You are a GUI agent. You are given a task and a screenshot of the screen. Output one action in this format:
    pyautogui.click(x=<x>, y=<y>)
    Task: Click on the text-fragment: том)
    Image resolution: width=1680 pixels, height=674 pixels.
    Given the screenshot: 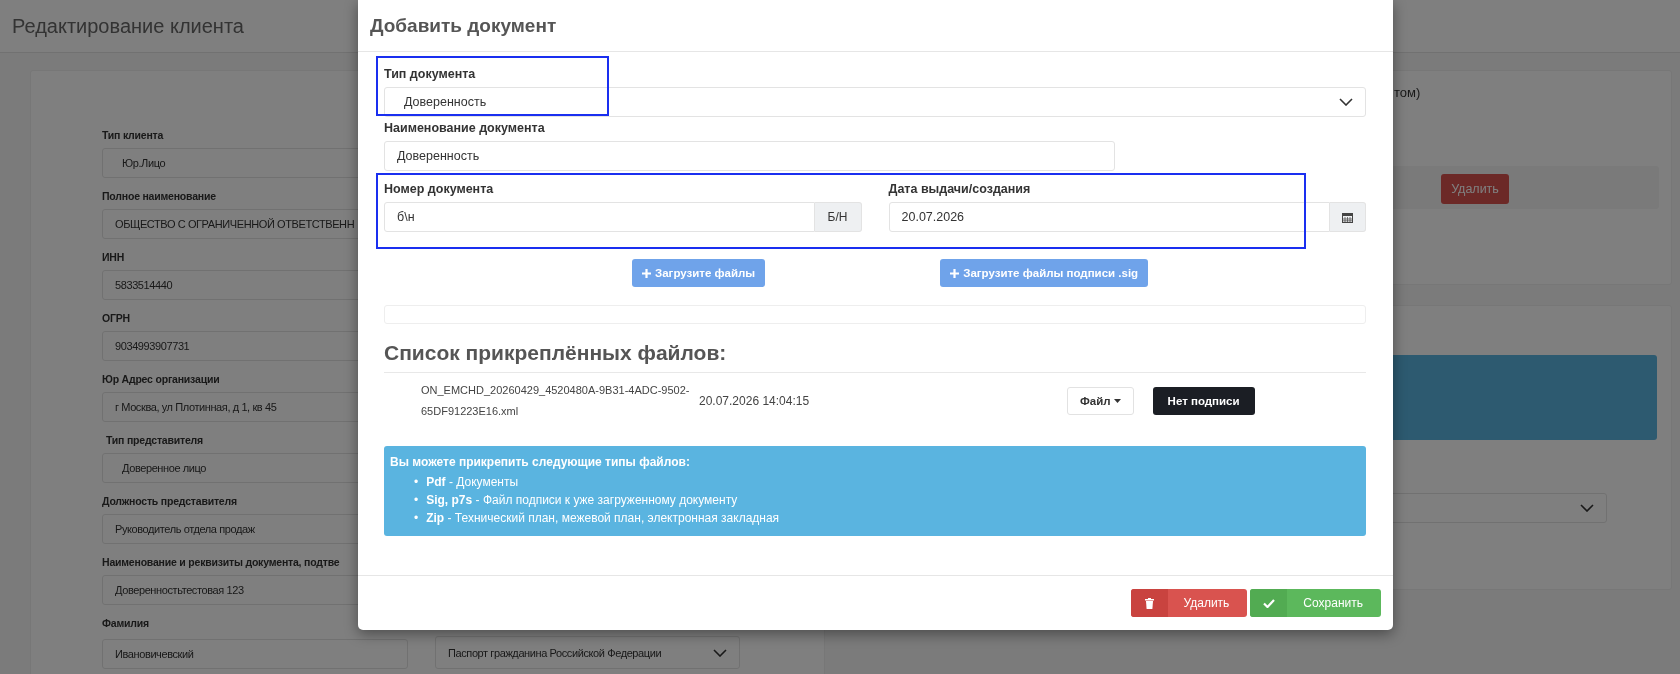 What is the action you would take?
    pyautogui.click(x=1407, y=92)
    